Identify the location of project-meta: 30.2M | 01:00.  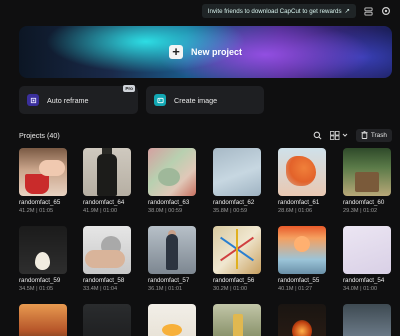
(230, 289).